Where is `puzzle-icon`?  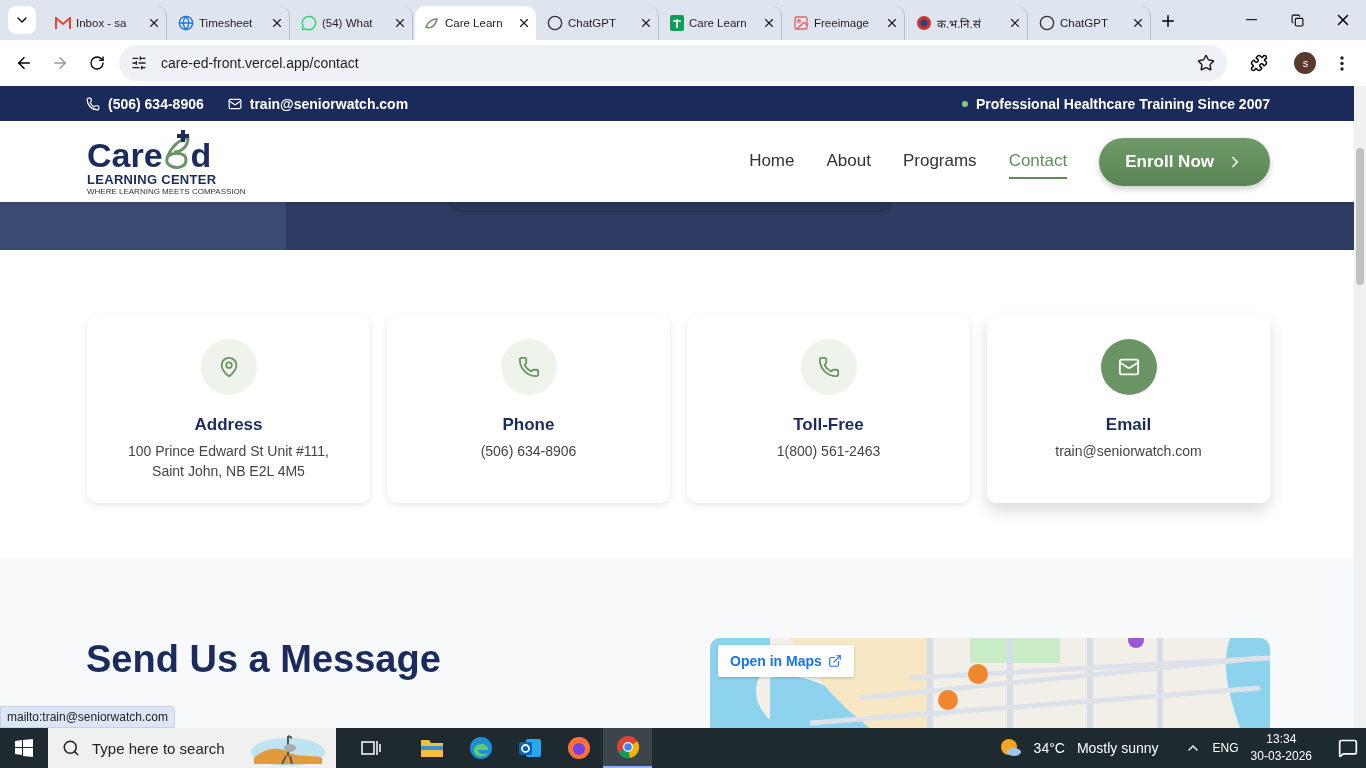 puzzle-icon is located at coordinates (1259, 63).